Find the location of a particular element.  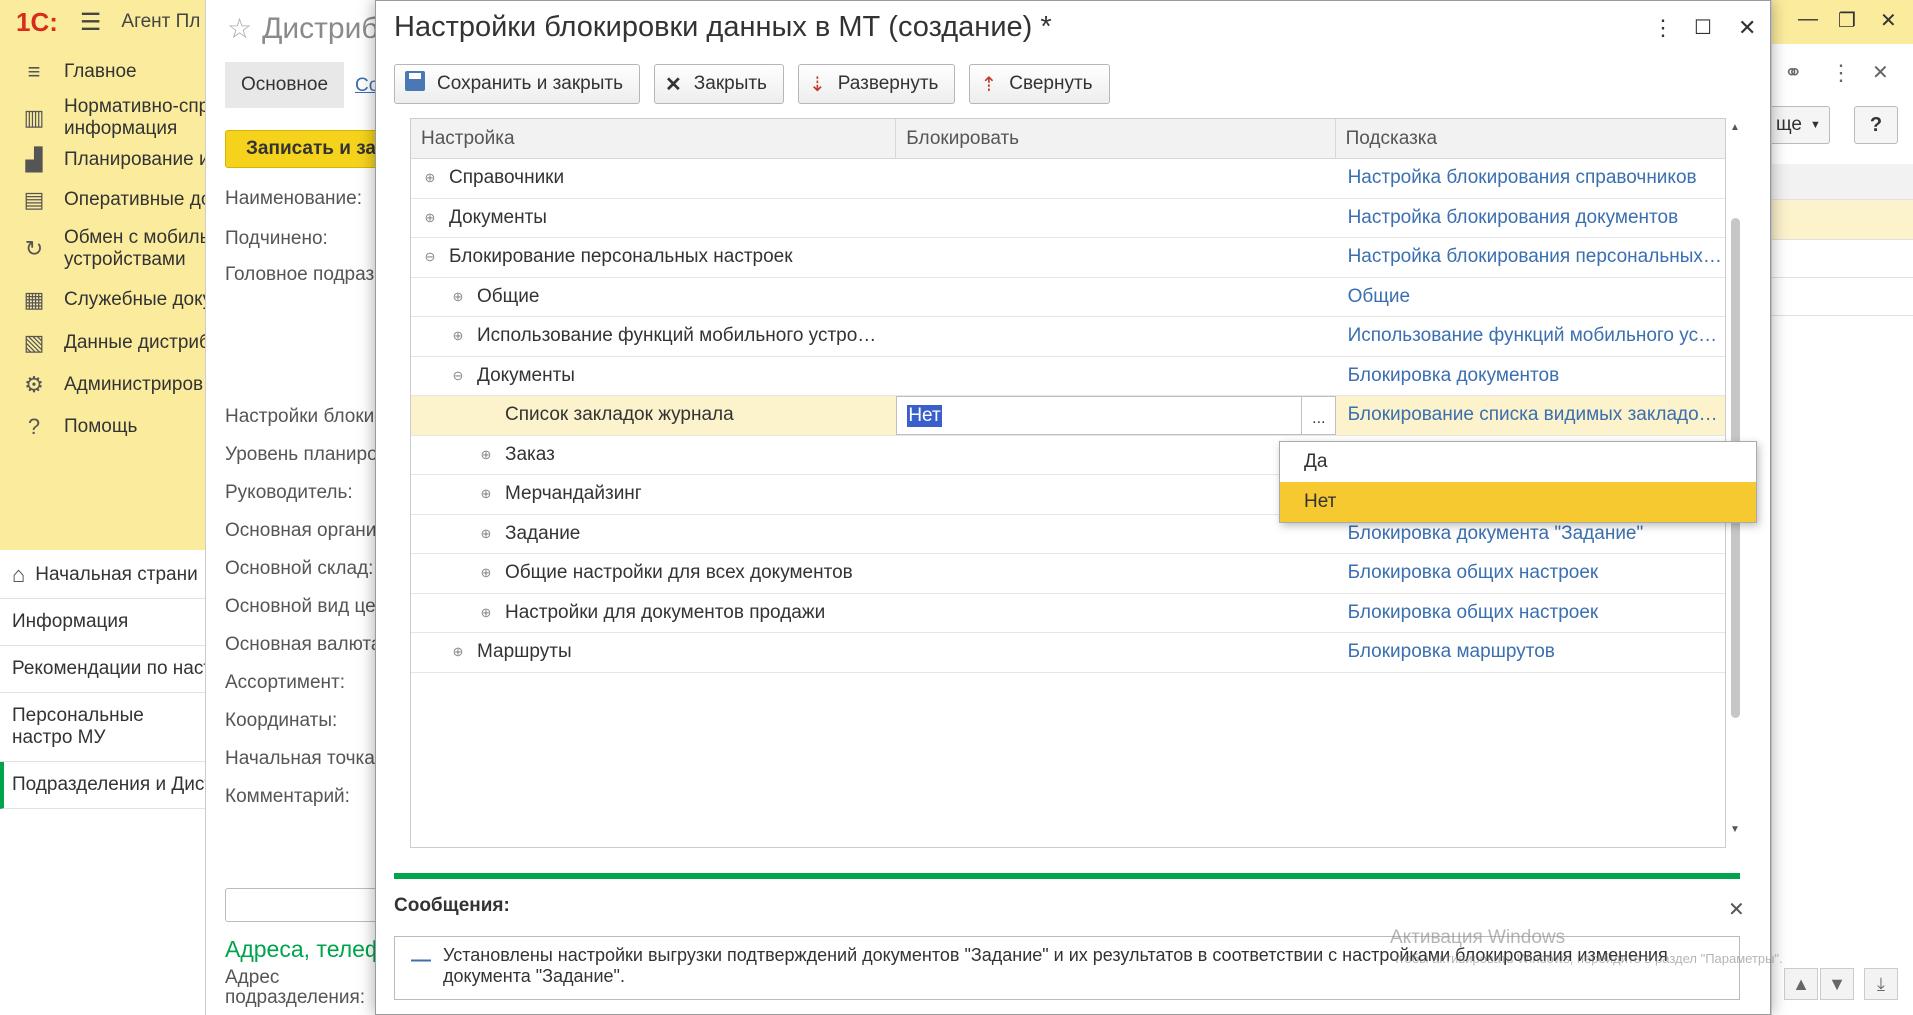

dropdown-option: Нет is located at coordinates (1518, 502).